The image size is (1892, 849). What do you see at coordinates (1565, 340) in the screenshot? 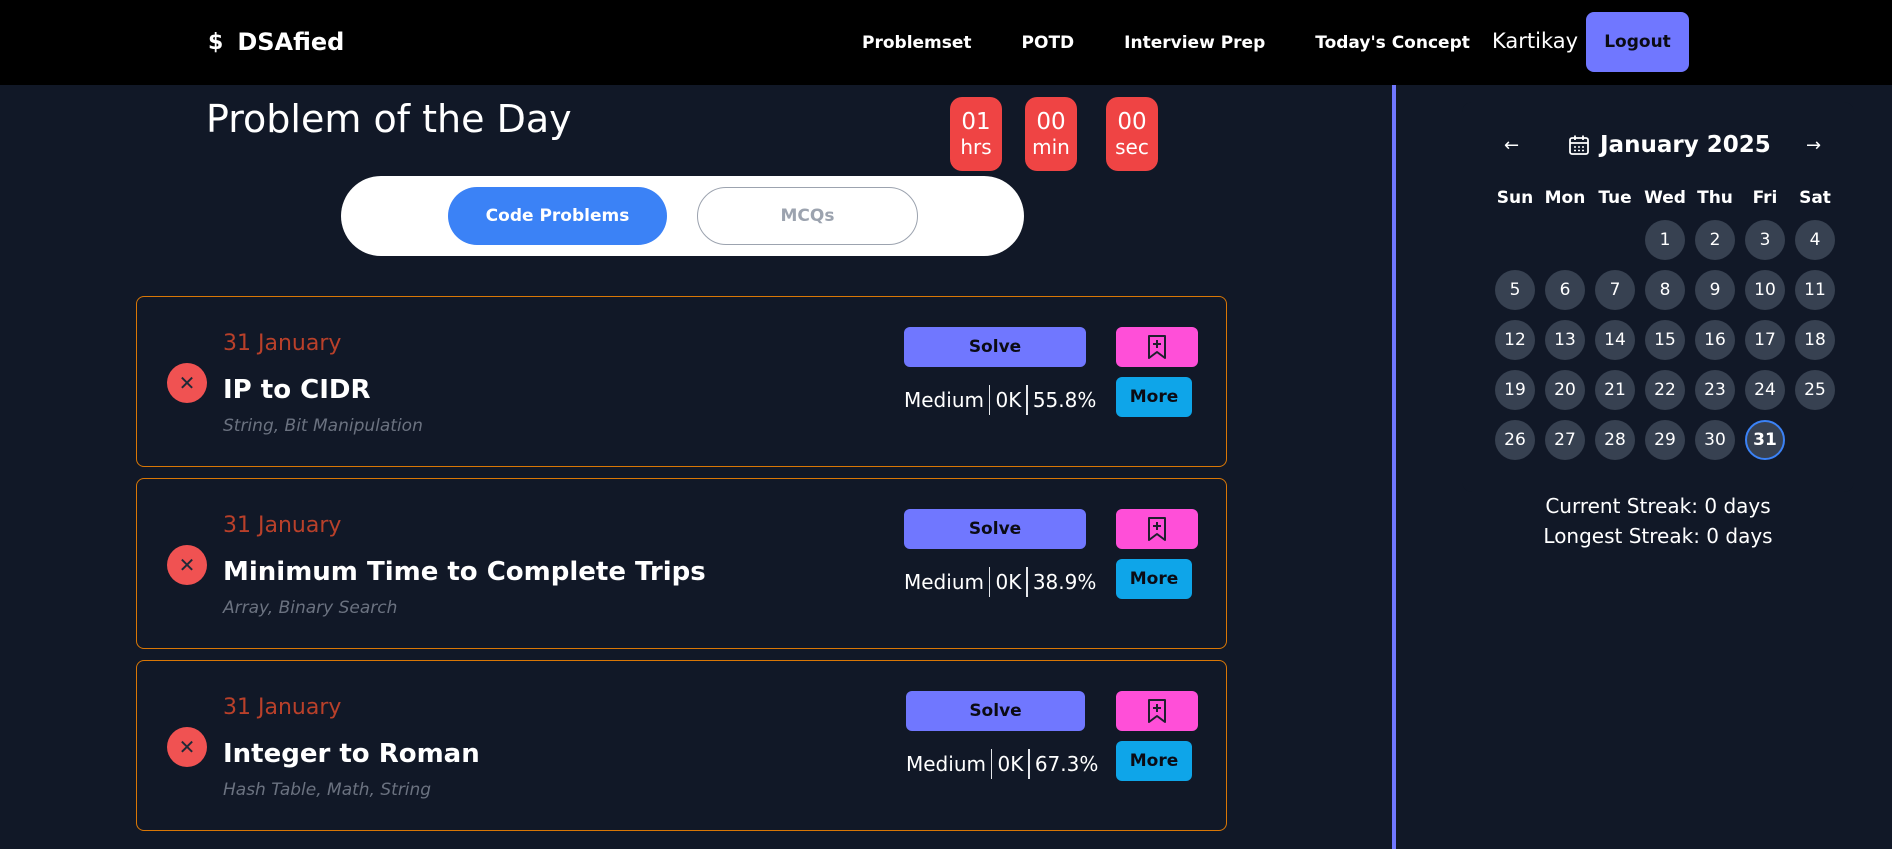
I see `calendar-day: 13` at bounding box center [1565, 340].